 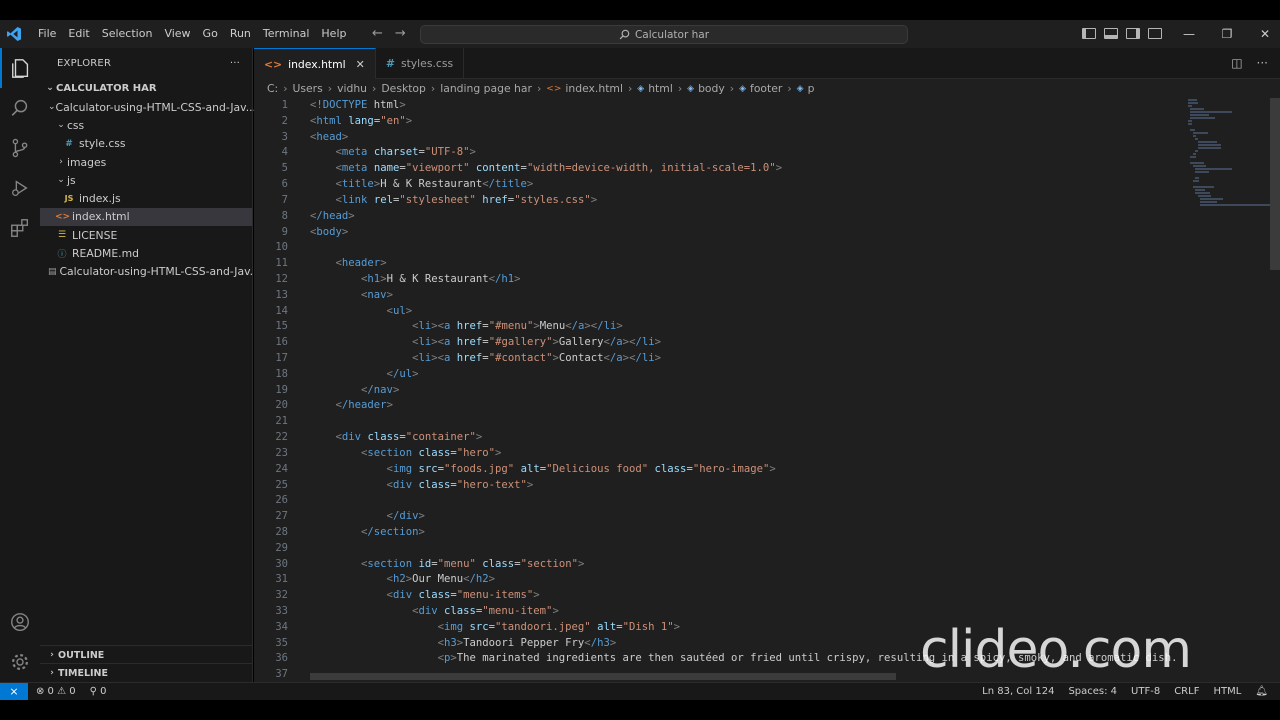 What do you see at coordinates (20, 188) in the screenshot?
I see `run-debug-icon` at bounding box center [20, 188].